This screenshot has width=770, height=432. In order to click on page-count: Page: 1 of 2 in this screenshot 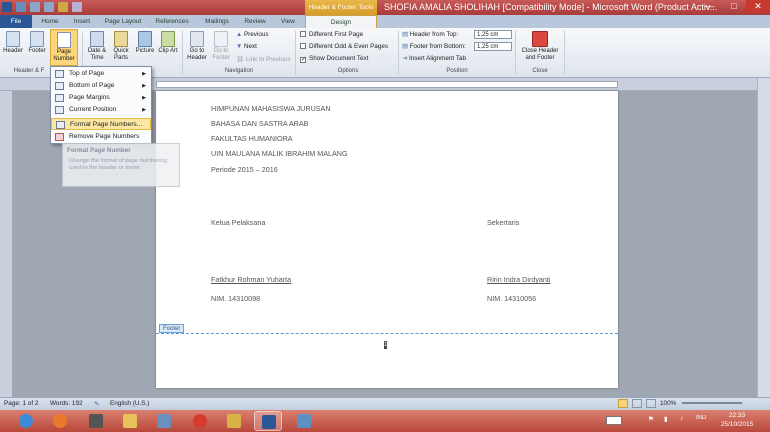, I will do `click(21, 403)`.